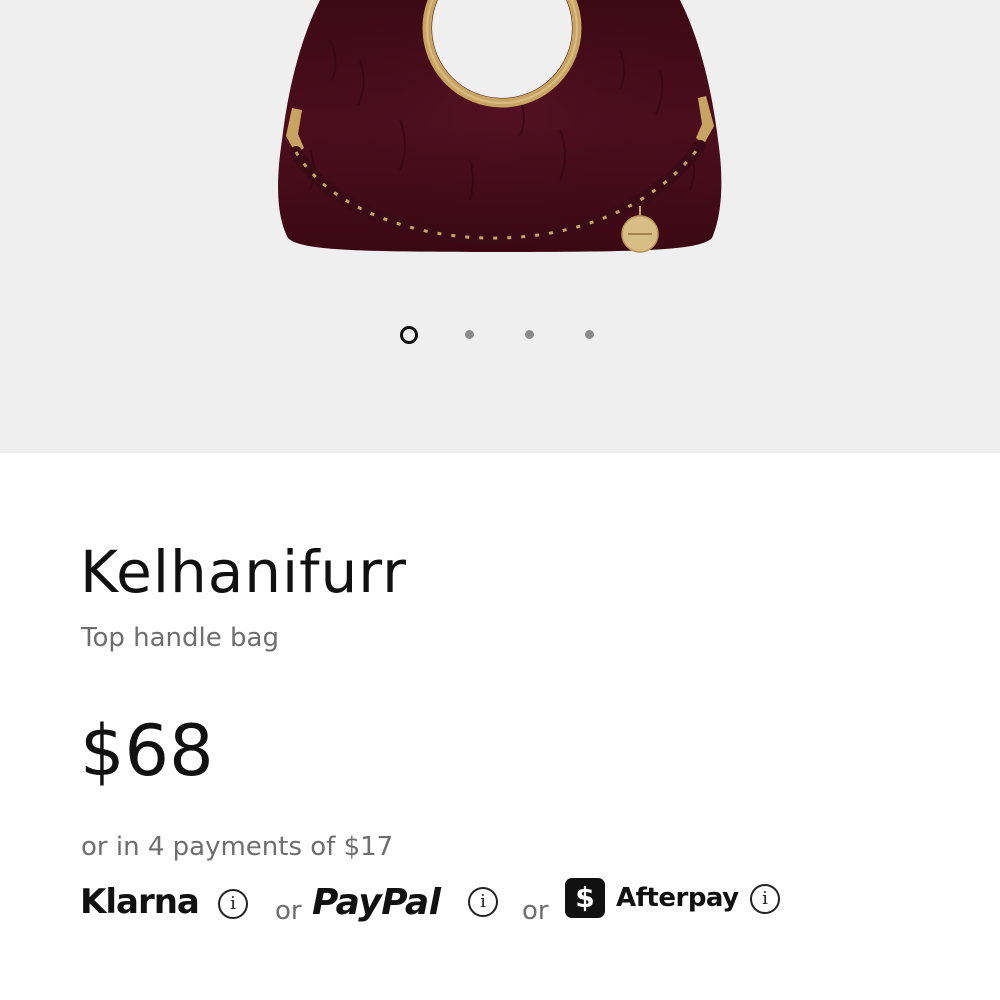 The height and width of the screenshot is (1000, 1000). I want to click on product-title: Kelhanifurr, so click(243, 572).